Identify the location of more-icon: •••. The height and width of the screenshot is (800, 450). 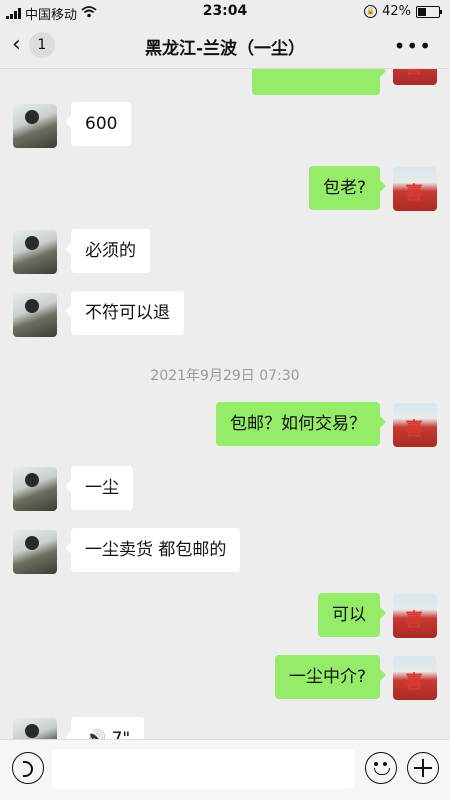
(413, 46).